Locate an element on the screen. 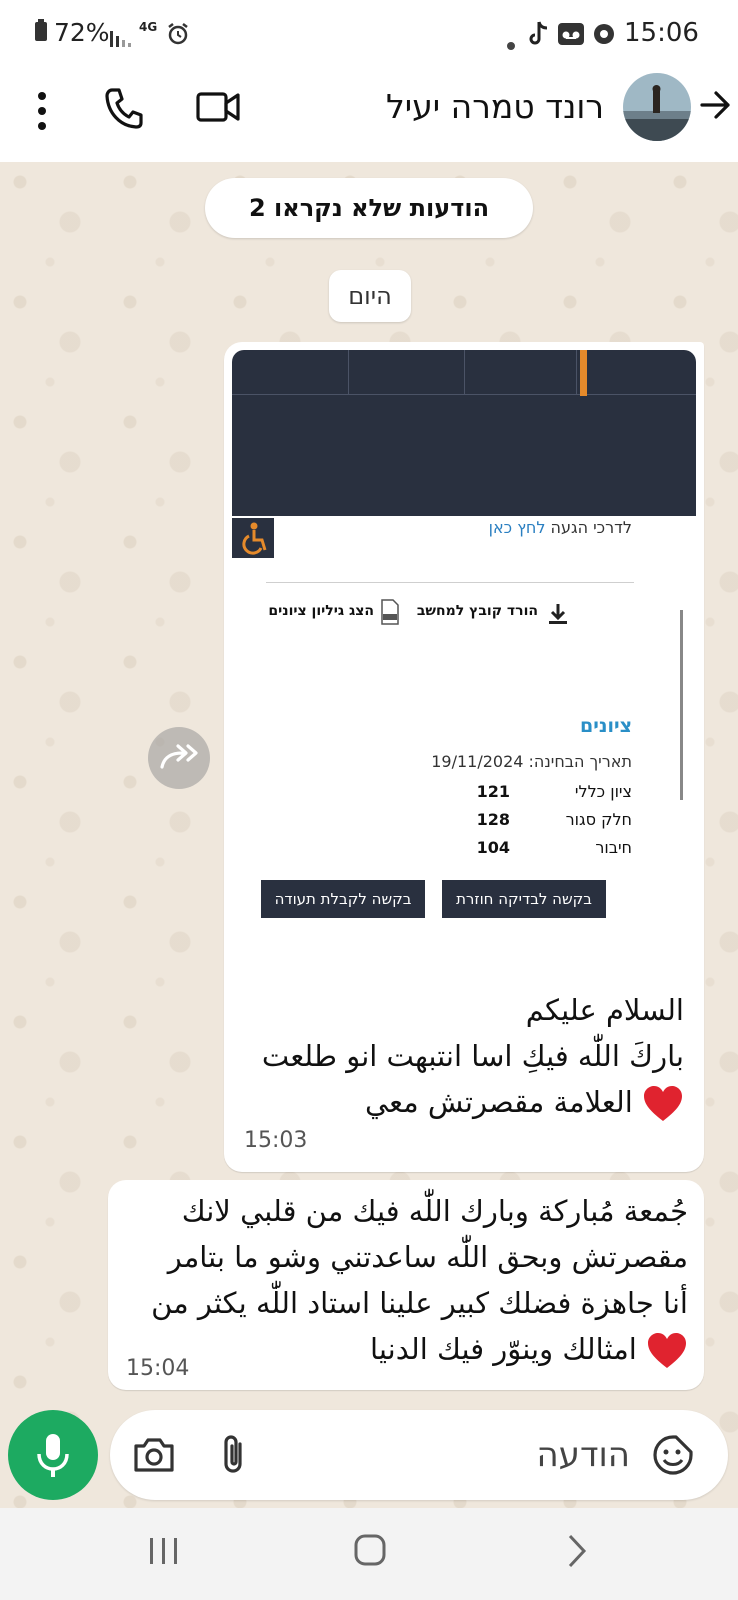 Image resolution: width=738 pixels, height=1600 pixels. grade-label: ציון כללי is located at coordinates (603, 791).